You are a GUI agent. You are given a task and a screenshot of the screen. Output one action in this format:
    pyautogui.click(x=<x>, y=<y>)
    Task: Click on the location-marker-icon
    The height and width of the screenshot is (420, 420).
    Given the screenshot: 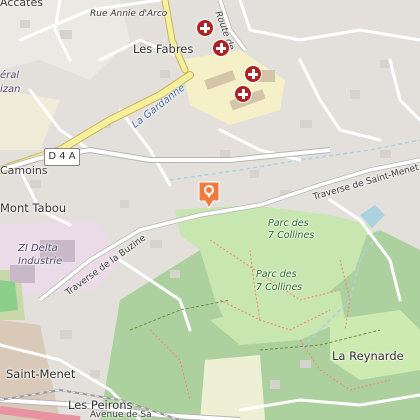 What is the action you would take?
    pyautogui.click(x=209, y=195)
    